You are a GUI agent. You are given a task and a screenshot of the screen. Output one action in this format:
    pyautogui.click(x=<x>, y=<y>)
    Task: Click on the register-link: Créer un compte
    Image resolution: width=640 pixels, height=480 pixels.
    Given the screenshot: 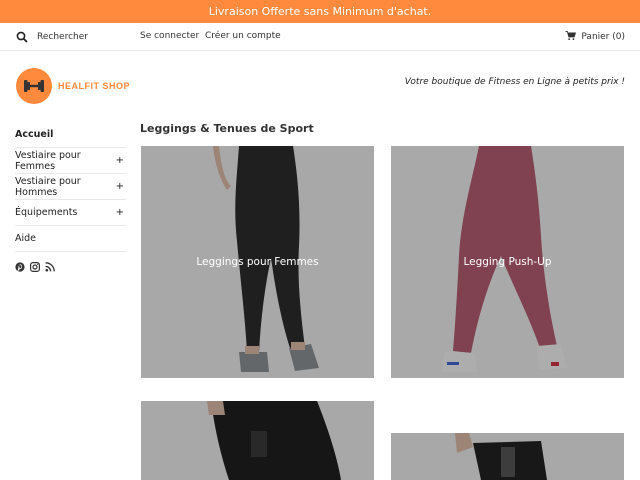 What is the action you would take?
    pyautogui.click(x=243, y=36)
    